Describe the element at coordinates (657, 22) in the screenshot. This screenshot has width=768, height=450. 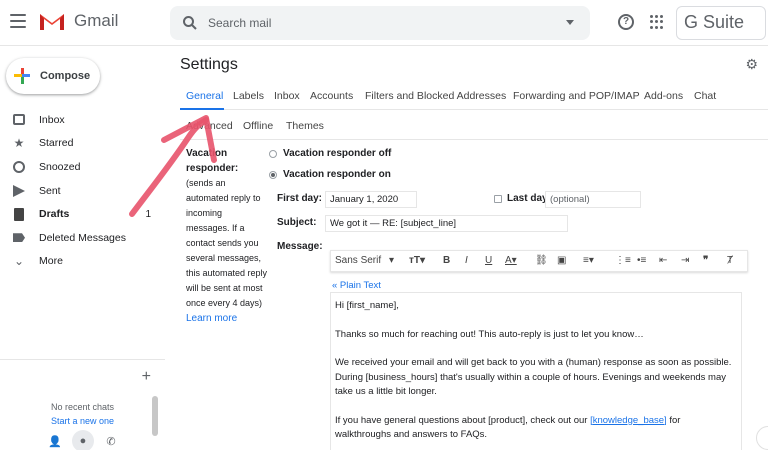
I see `apps-grid-icon` at that location.